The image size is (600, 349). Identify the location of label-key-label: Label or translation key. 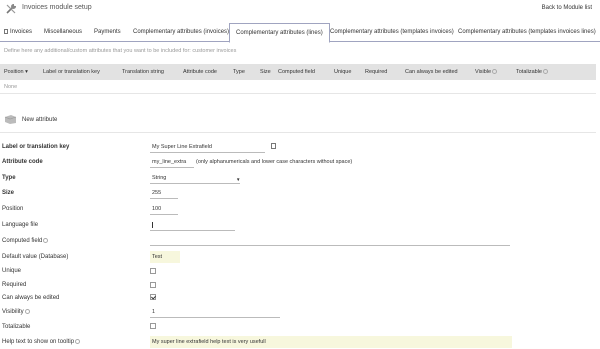
(36, 147).